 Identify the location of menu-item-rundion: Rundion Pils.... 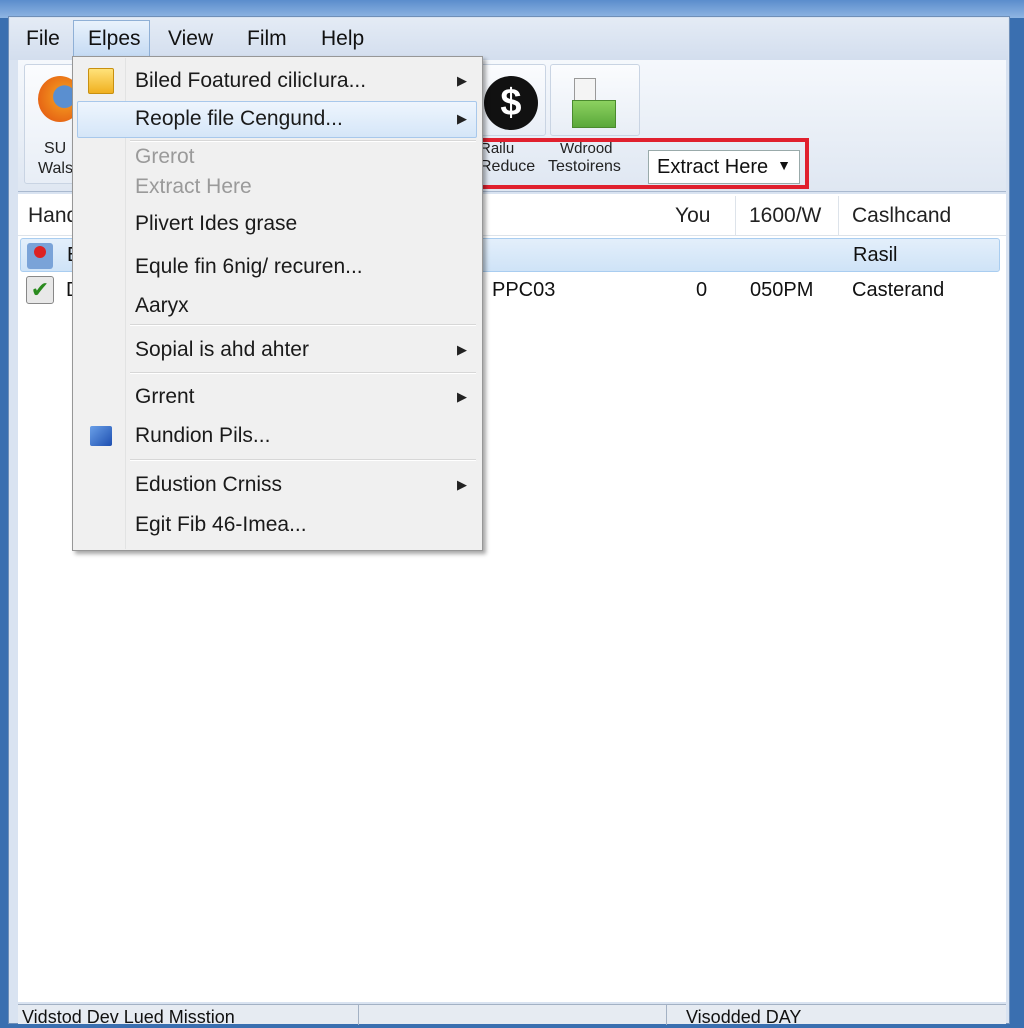
(202, 436).